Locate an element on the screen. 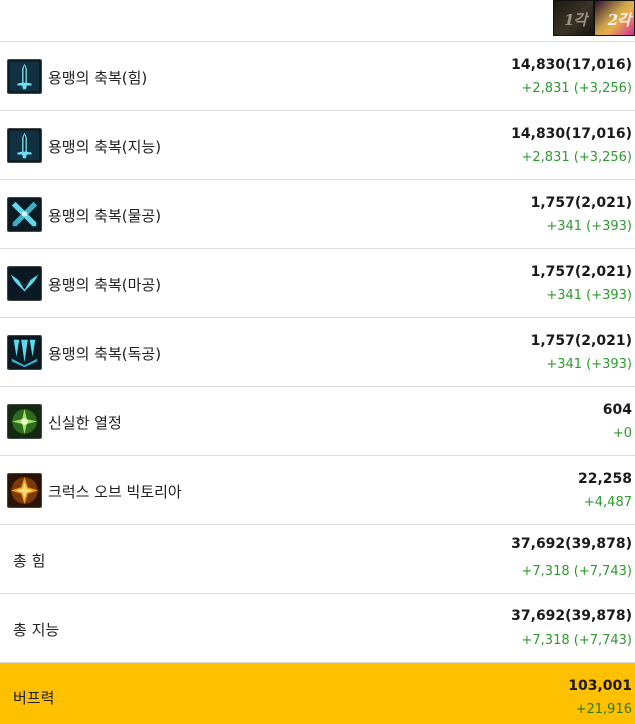 Image resolution: width=635 pixels, height=724 pixels. crossed-swords-icon is located at coordinates (24, 214).